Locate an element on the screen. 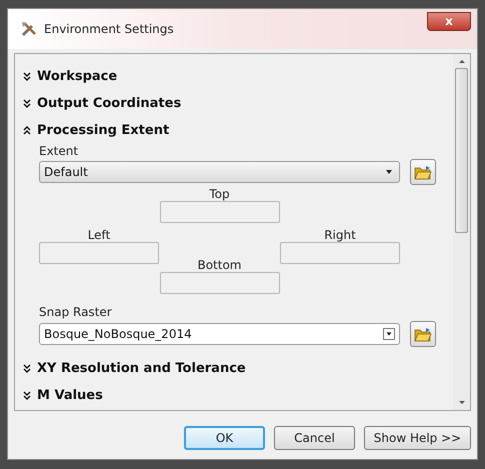 This screenshot has height=469, width=485. dialog-button: Show Help >> is located at coordinates (417, 438).